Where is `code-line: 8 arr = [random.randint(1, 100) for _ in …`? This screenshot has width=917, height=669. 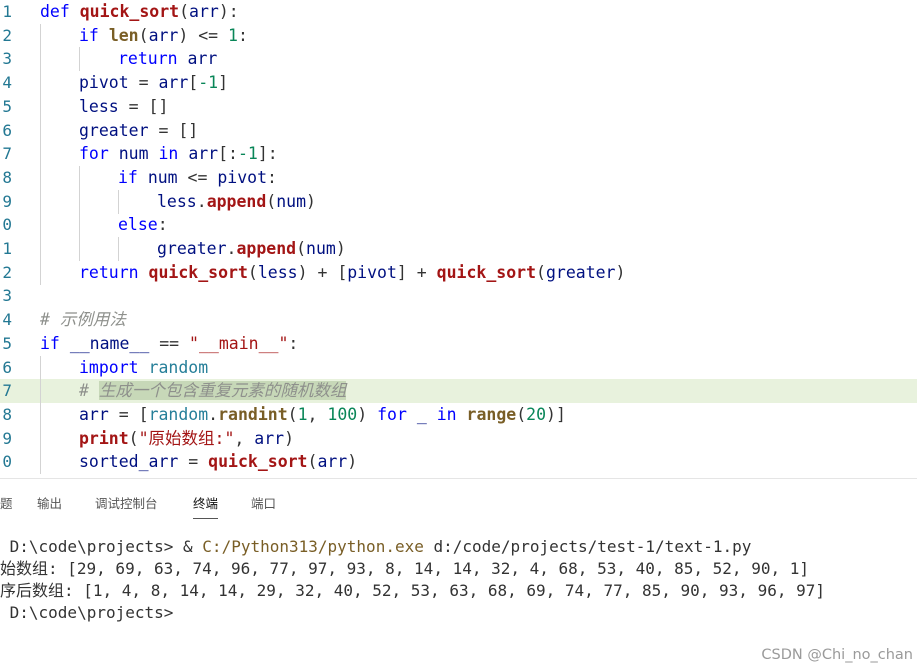
code-line: 8 arr = [random.randint(1, 100) for _ in … is located at coordinates (458, 414).